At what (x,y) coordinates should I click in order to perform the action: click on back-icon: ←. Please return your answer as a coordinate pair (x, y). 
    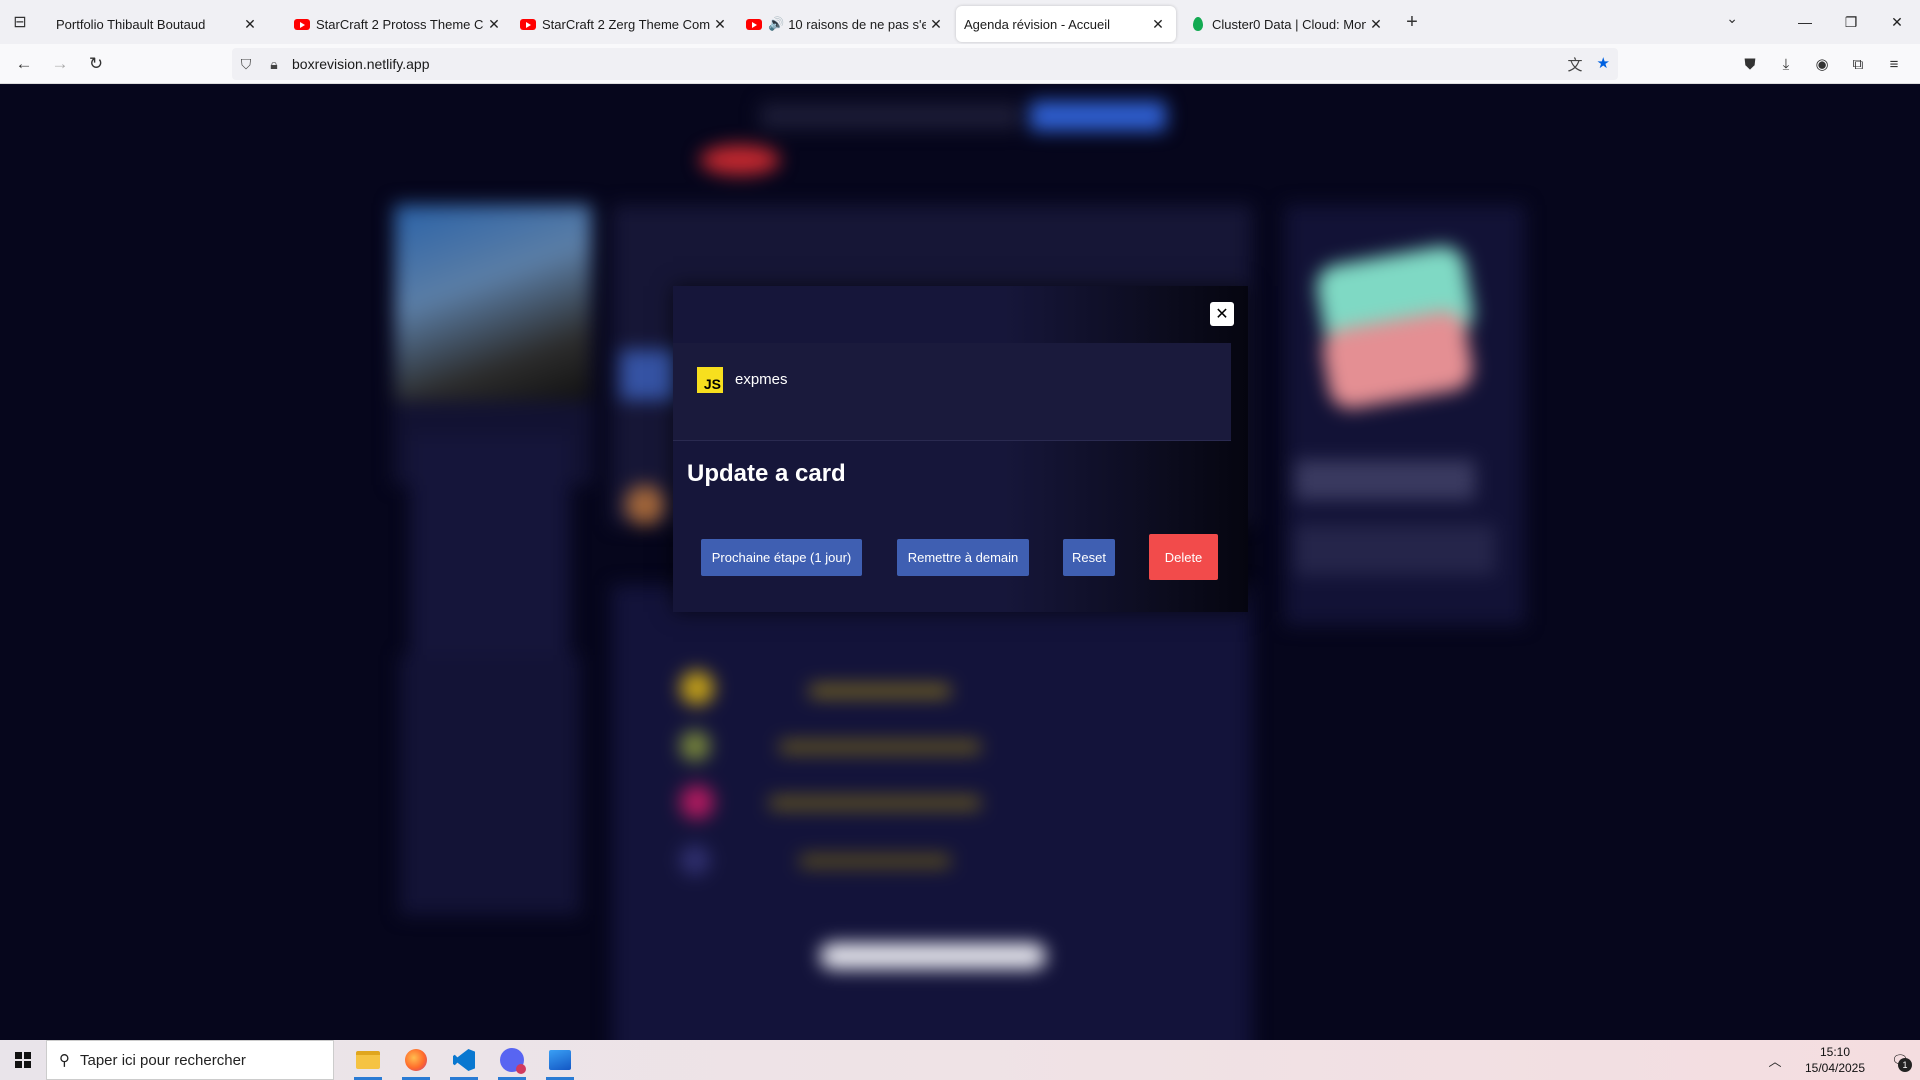
    Looking at the image, I should click on (24, 64).